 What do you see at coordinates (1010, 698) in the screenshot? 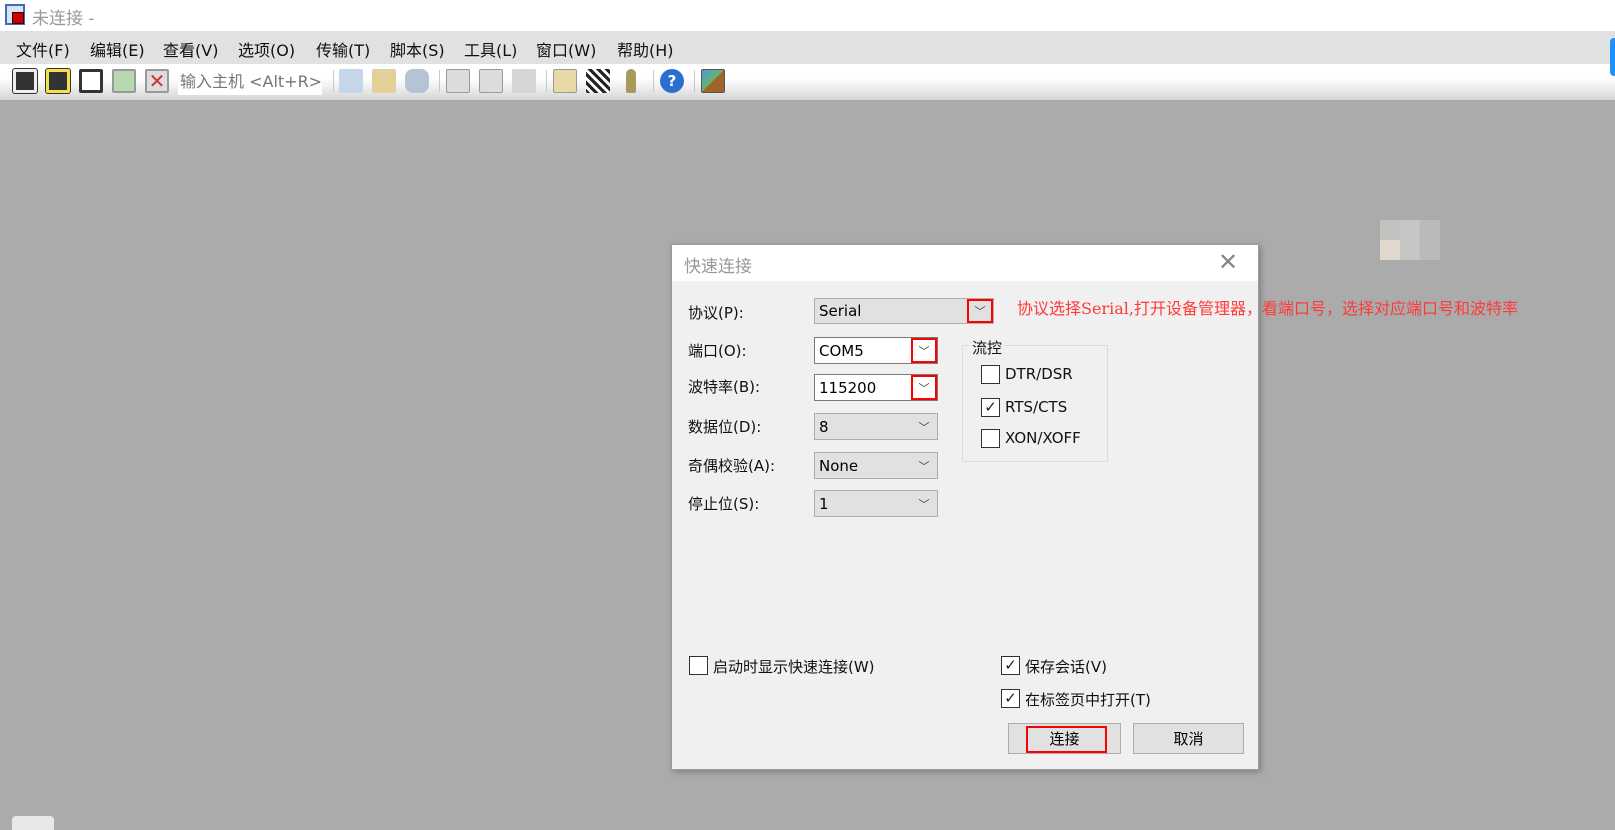
I see `open-in-tab-checkbox: ✓` at bounding box center [1010, 698].